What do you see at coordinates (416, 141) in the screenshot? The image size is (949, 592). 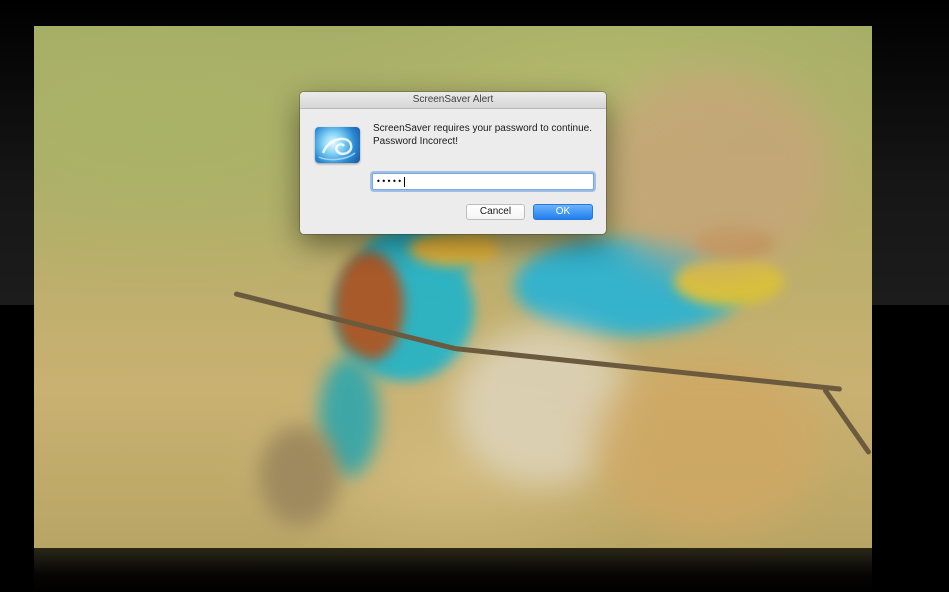 I see `message-line-2: Password Incorect!` at bounding box center [416, 141].